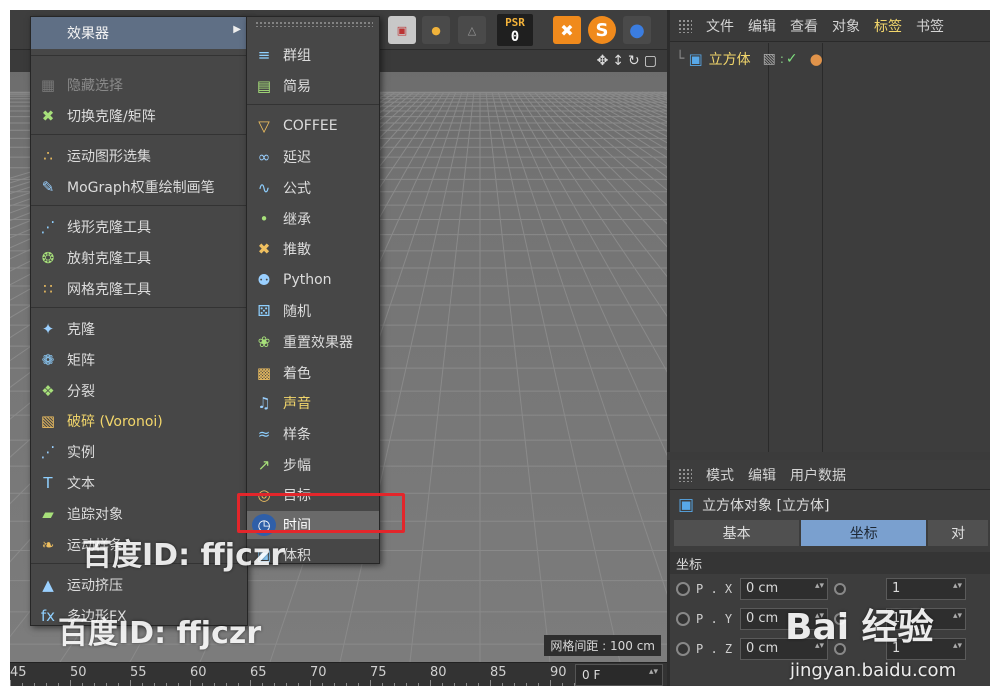 The width and height of the screenshot is (1000, 696). Describe the element at coordinates (313, 403) in the screenshot. I see `menu-right-item-sound-effector: ♫ 声音` at that location.